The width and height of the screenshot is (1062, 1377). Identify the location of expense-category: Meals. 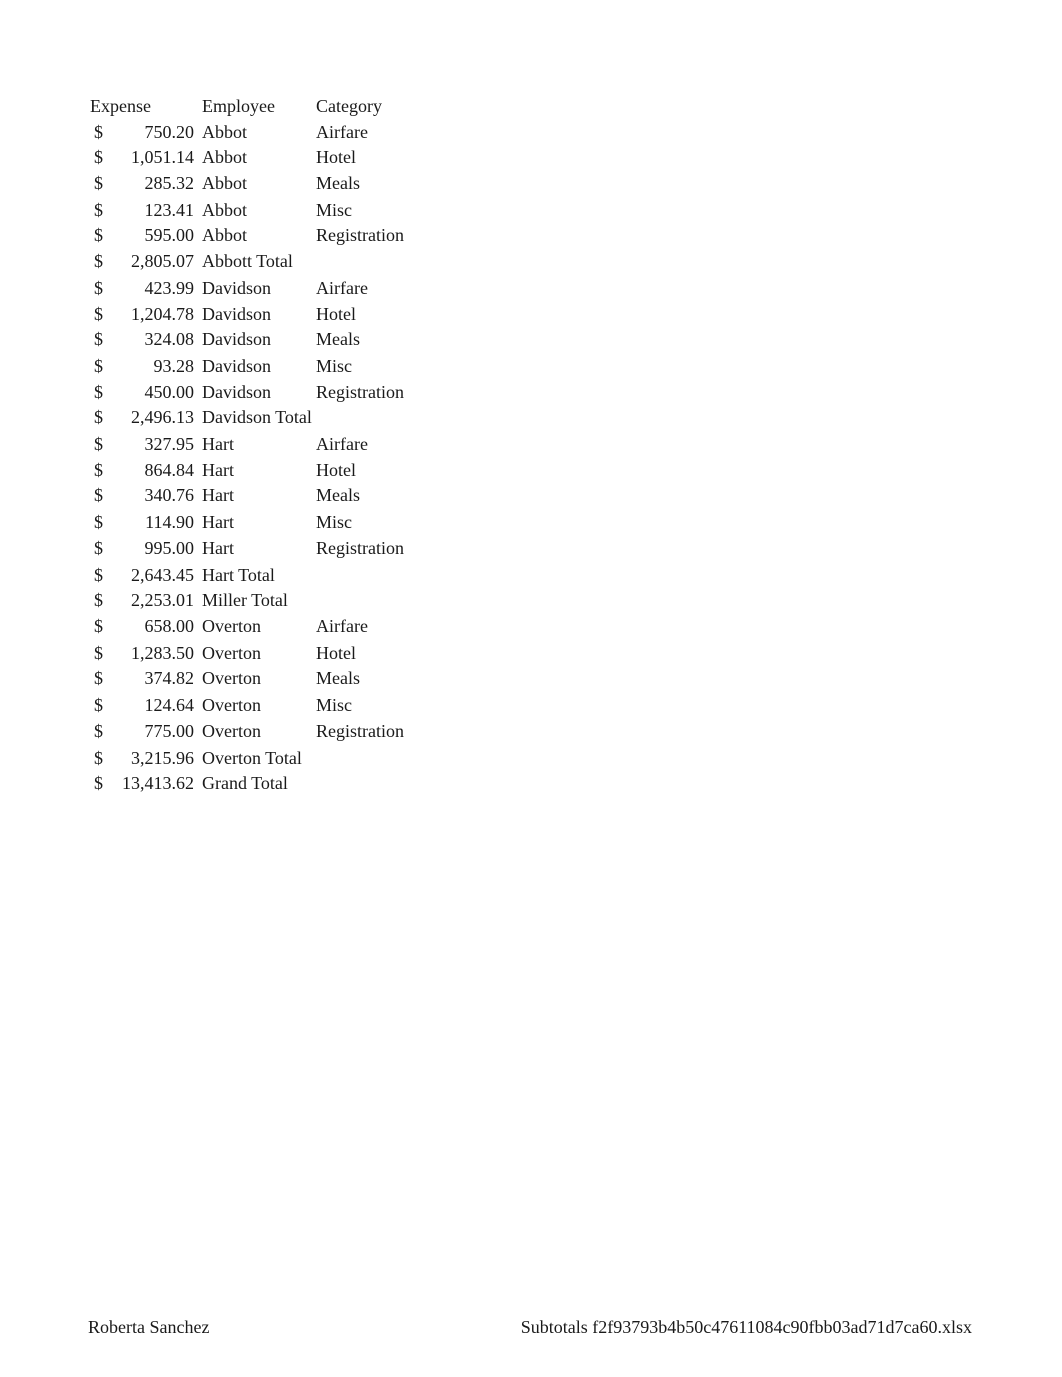
(338, 339).